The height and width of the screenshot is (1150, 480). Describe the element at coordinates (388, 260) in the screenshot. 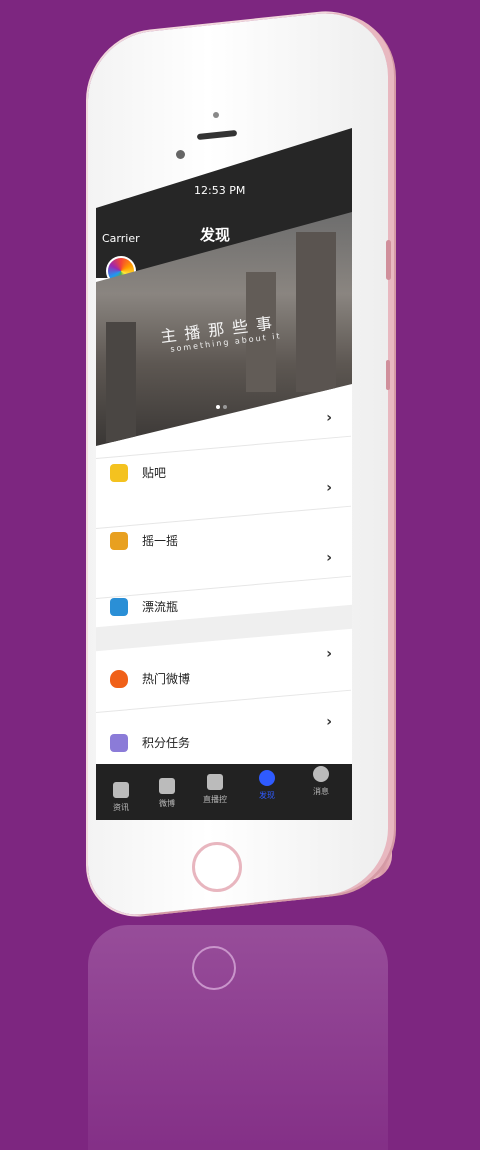

I see `volume-button` at that location.